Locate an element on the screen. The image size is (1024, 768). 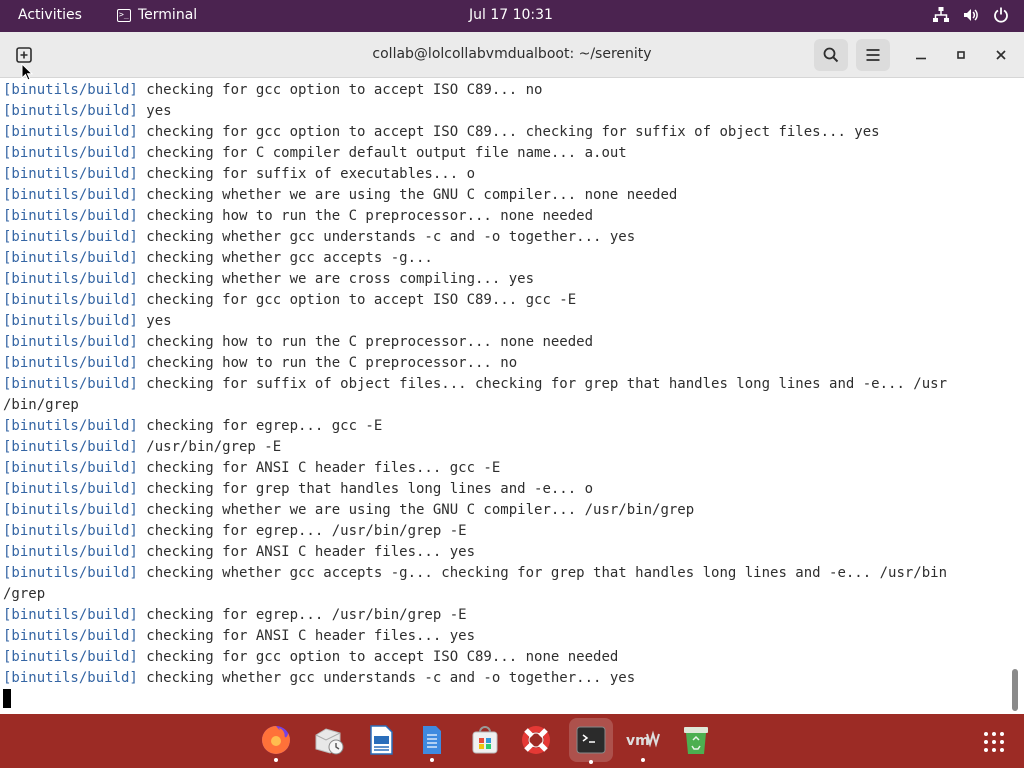
window-headerbar: collab@lolcollabvmdualboot: ~/serenity is located at coordinates (512, 55).